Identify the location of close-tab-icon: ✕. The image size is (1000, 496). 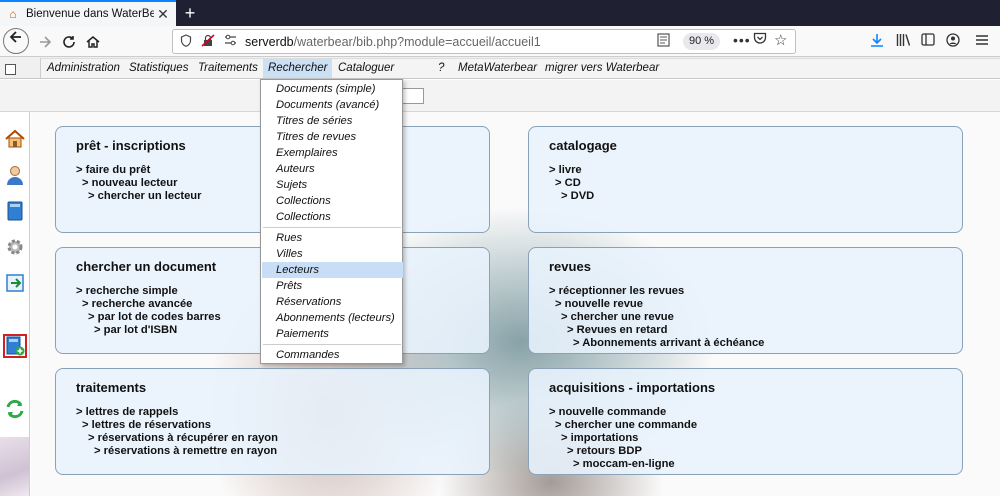
(163, 14).